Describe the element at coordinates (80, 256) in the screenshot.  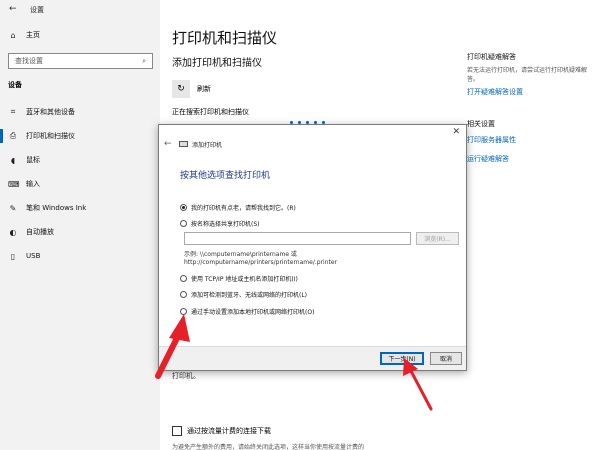
I see `sidebar-item-usb: ▯ USB` at that location.